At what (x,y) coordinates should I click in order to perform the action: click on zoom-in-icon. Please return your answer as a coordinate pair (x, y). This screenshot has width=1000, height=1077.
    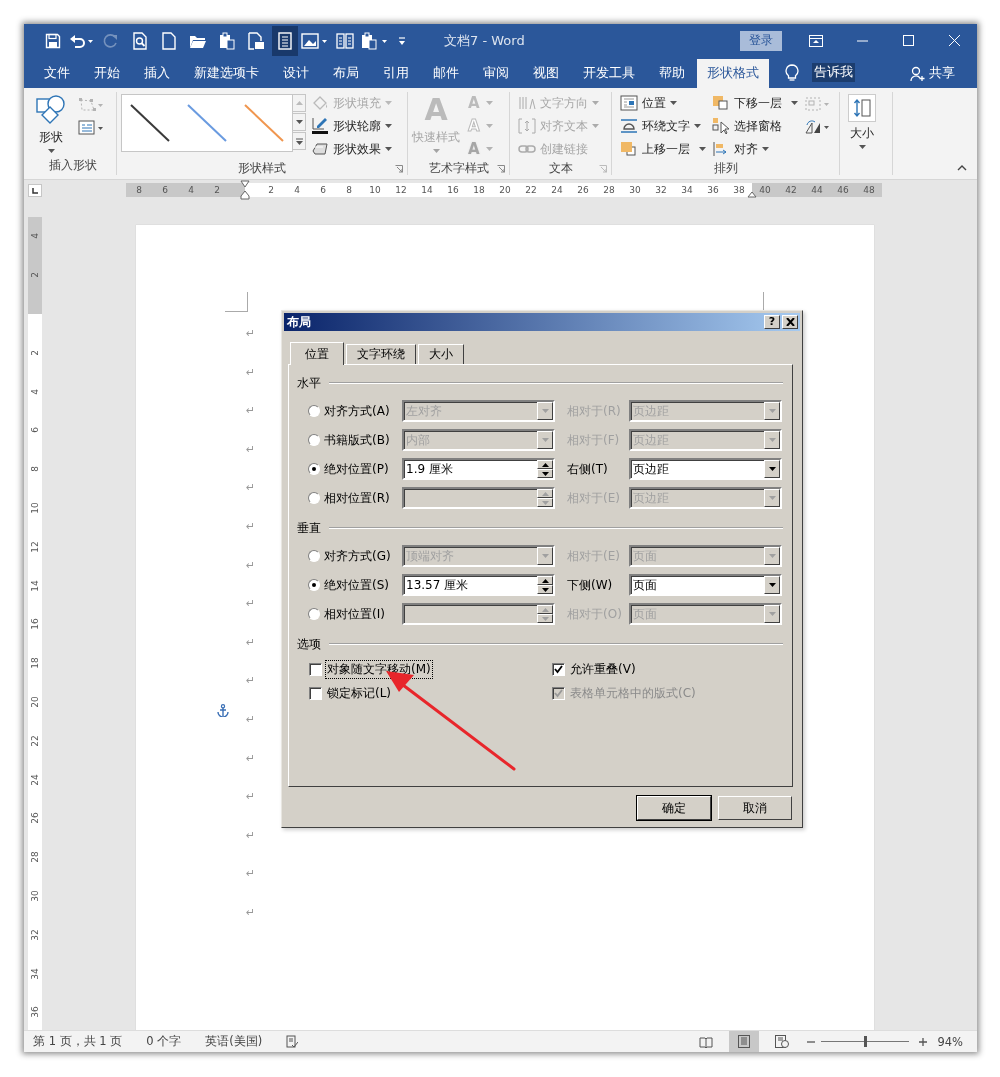
    Looking at the image, I should click on (923, 1041).